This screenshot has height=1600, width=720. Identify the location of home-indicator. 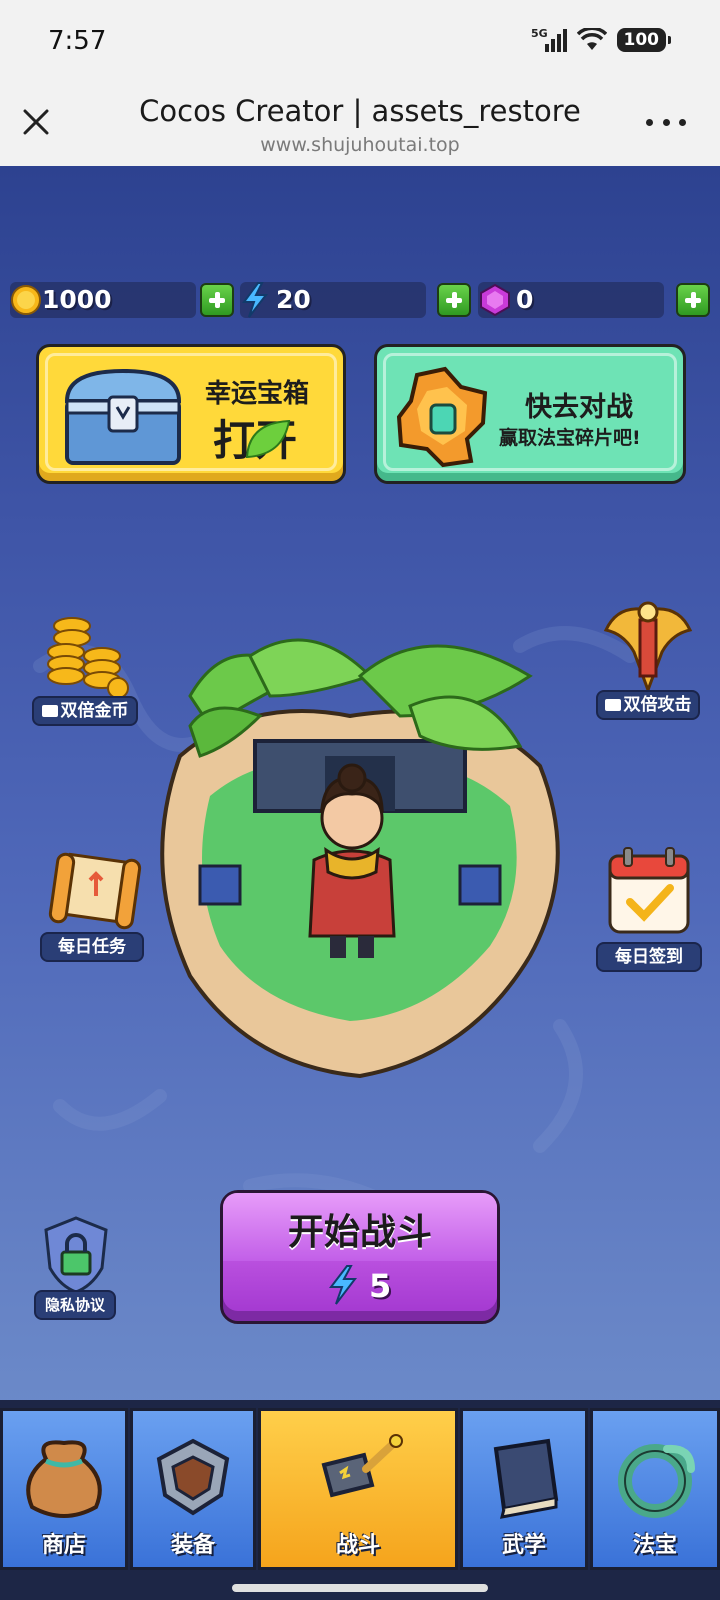
(360, 1588).